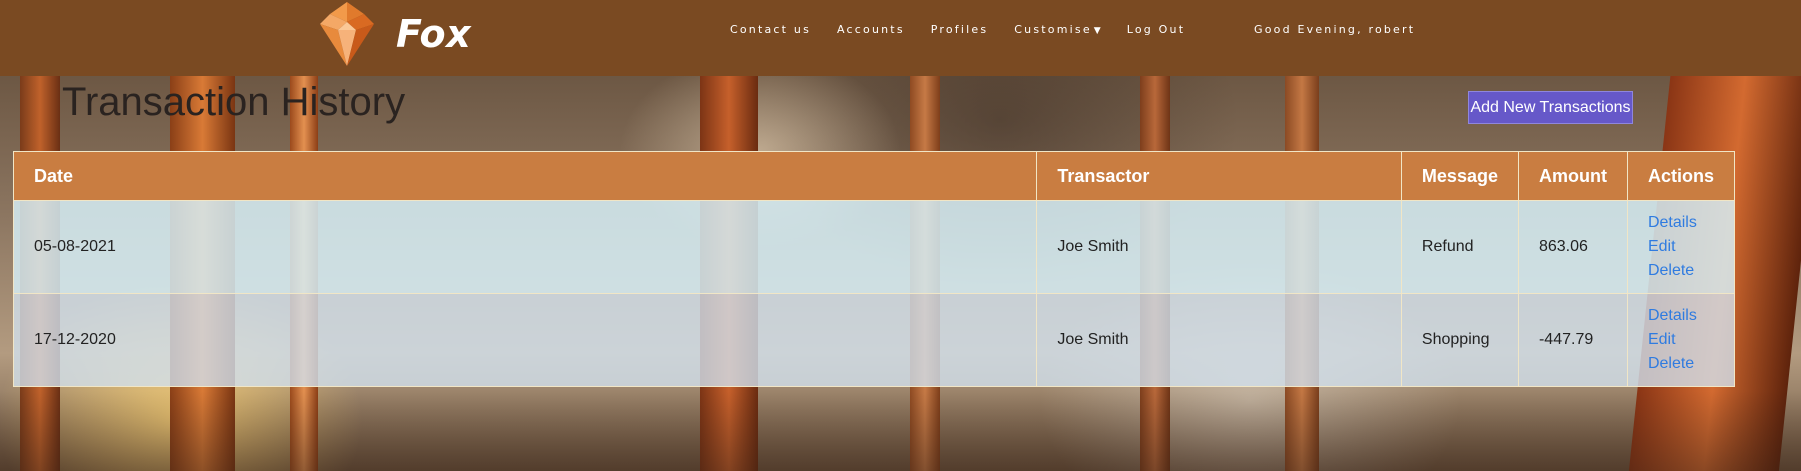 Image resolution: width=1801 pixels, height=471 pixels. What do you see at coordinates (525, 176) in the screenshot?
I see `header-date: Date` at bounding box center [525, 176].